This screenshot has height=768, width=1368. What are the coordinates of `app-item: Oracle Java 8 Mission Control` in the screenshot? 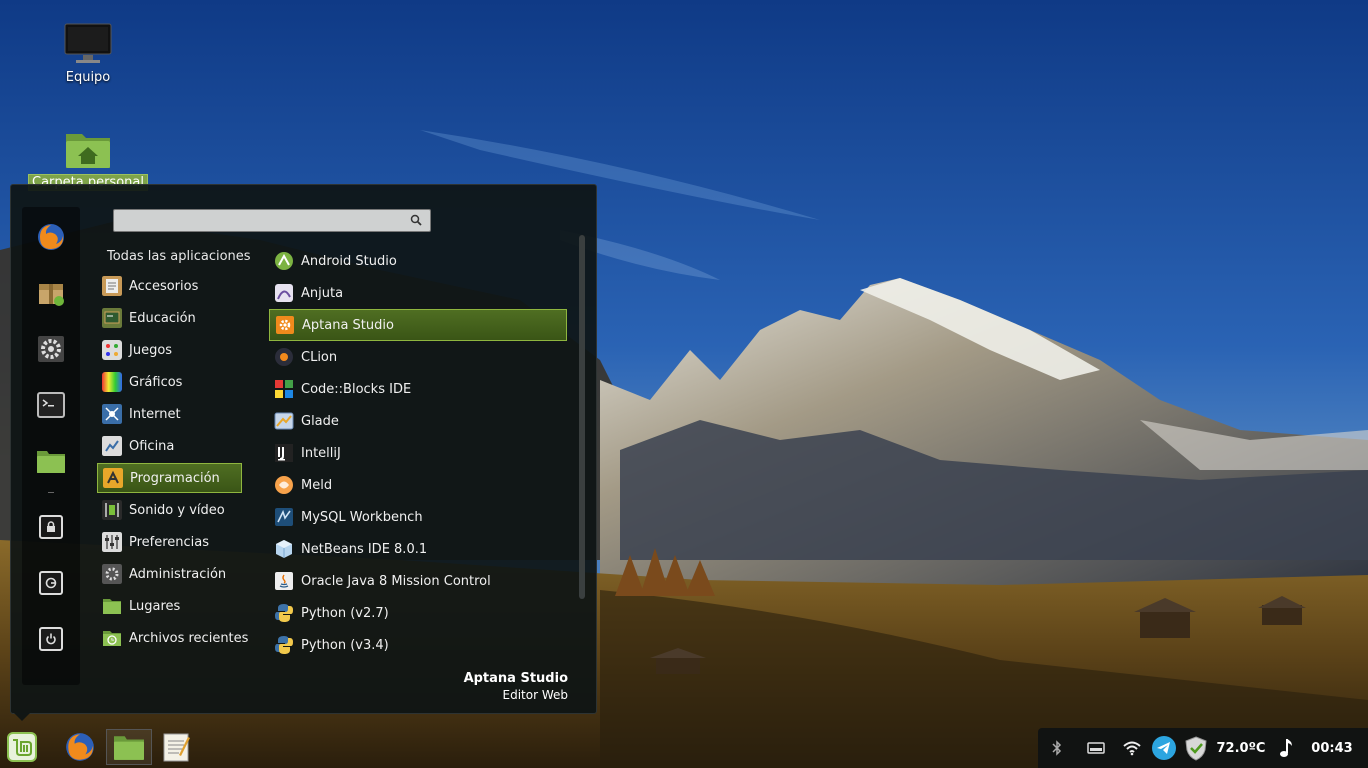 It's located at (418, 581).